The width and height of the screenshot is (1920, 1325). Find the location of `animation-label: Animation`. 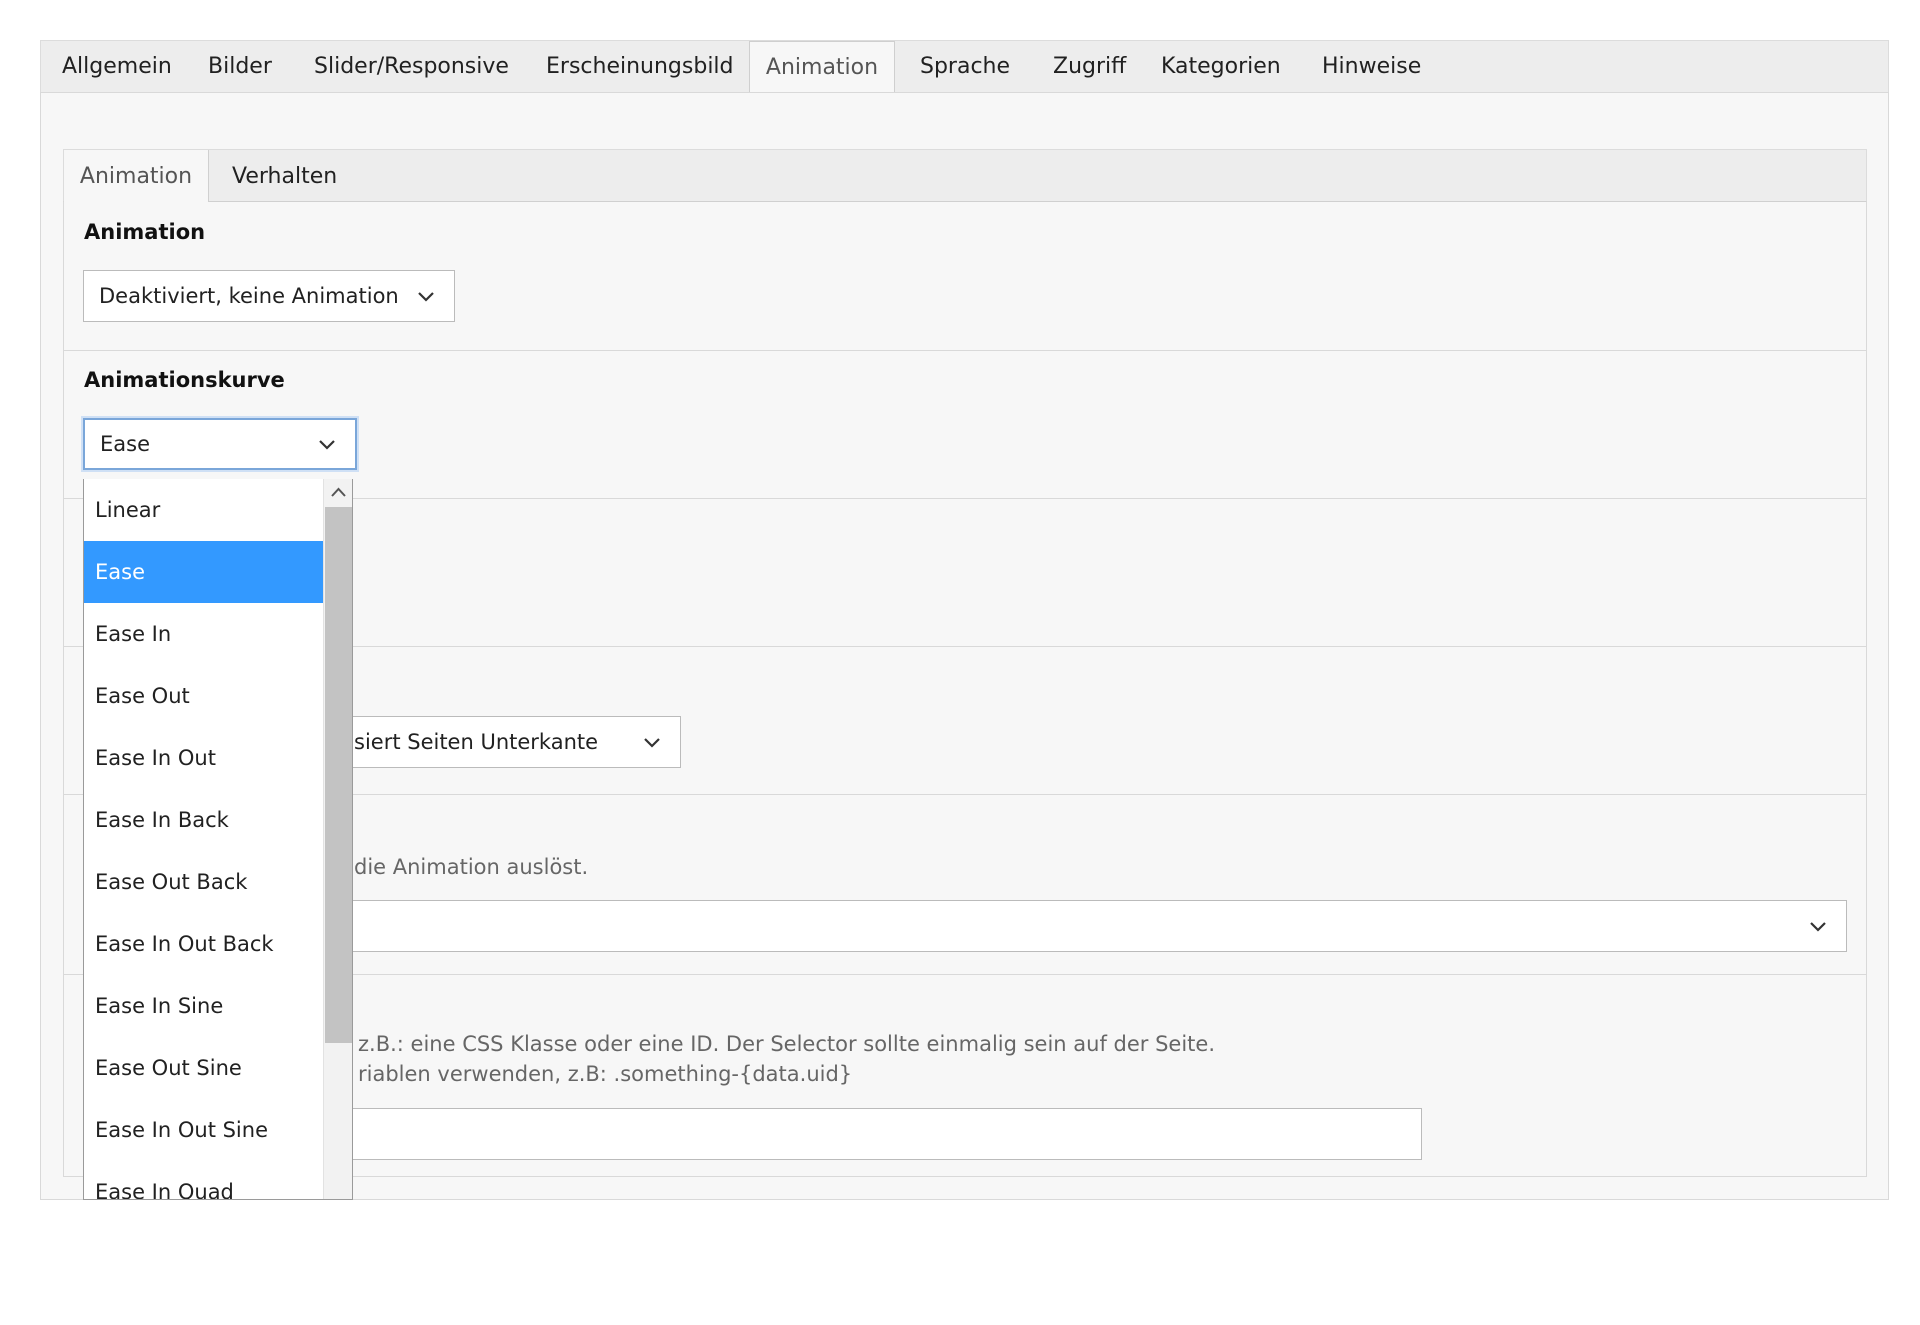

animation-label: Animation is located at coordinates (145, 232).